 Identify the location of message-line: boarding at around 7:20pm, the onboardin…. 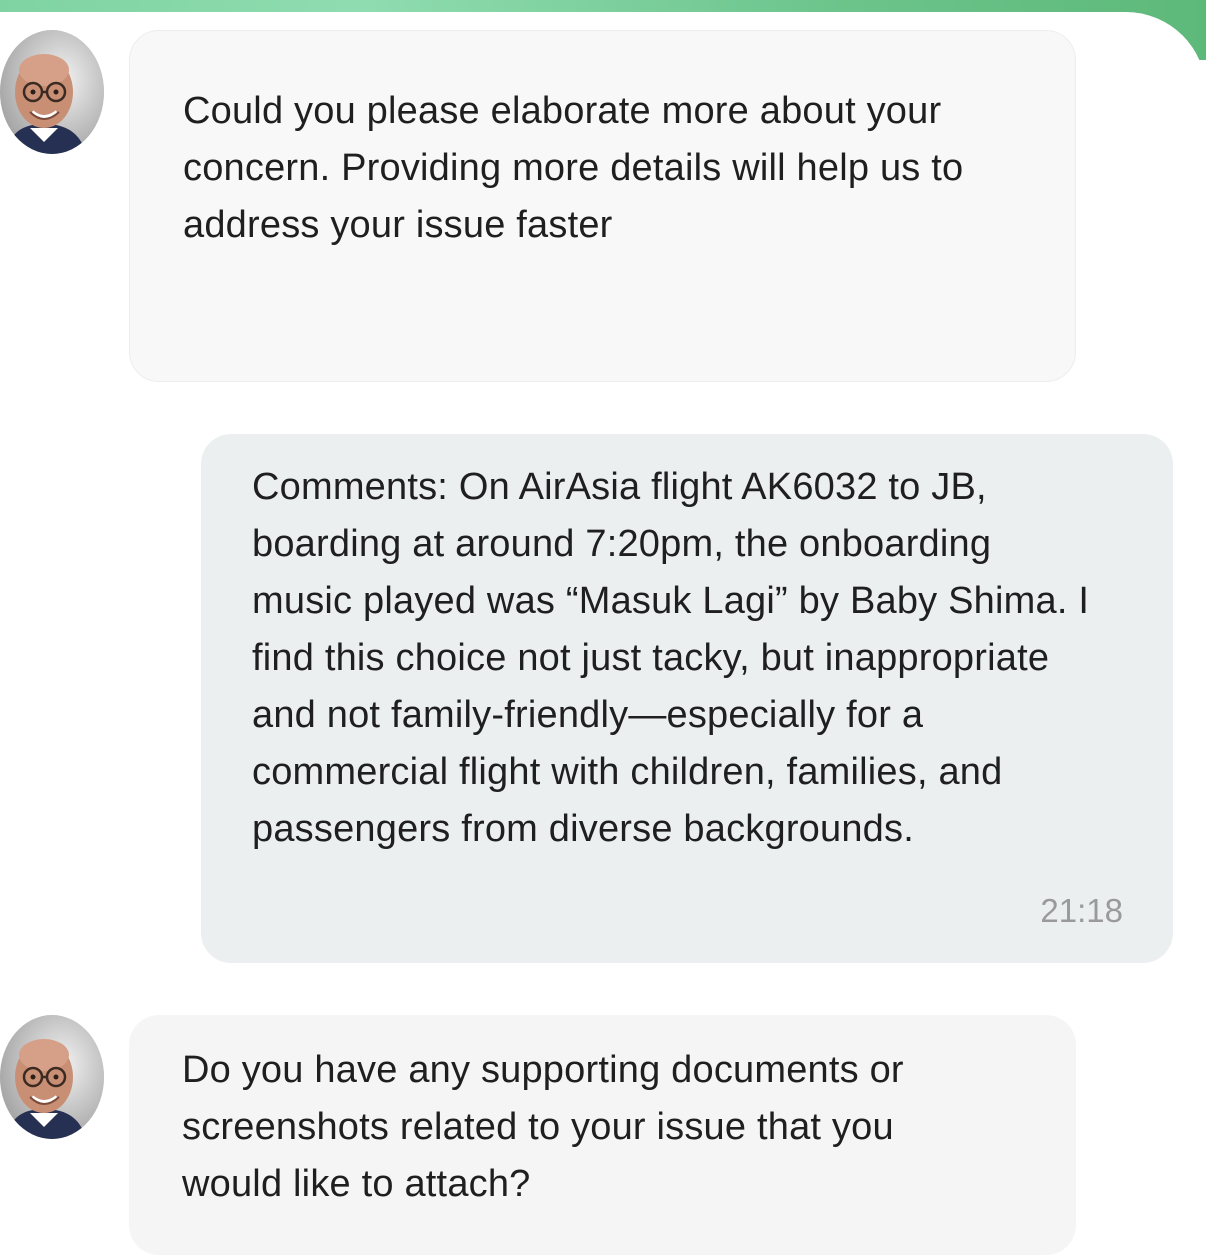
(622, 544).